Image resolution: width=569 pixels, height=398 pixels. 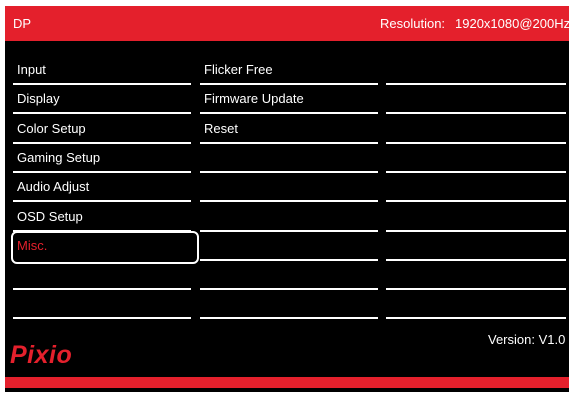 What do you see at coordinates (105, 247) in the screenshot?
I see `menu-item-misc: Misc.` at bounding box center [105, 247].